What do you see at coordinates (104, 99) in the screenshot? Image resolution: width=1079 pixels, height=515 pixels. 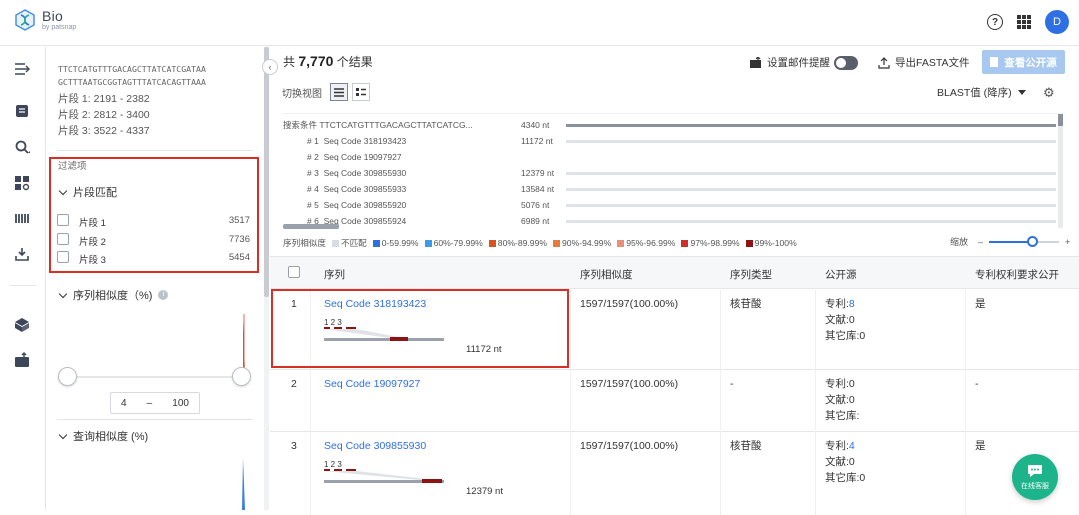 I see `fragment-range-1: 片段 1: 2191 - 2382` at bounding box center [104, 99].